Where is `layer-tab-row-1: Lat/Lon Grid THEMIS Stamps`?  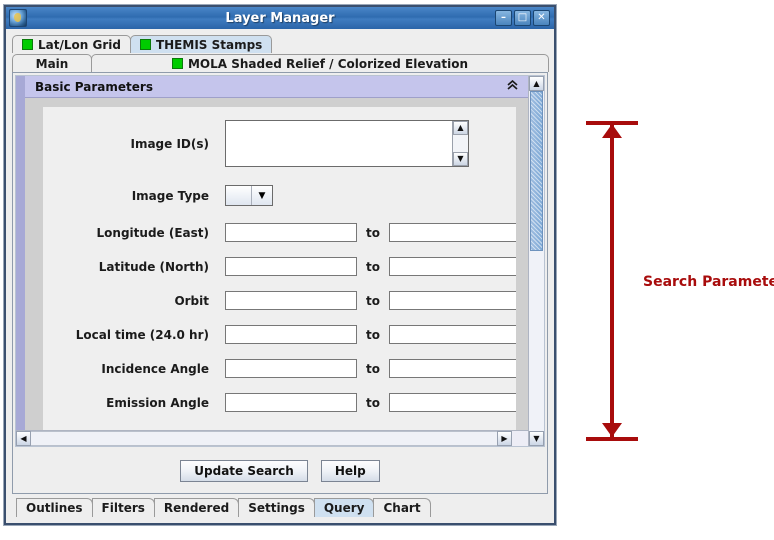 layer-tab-row-1: Lat/Lon Grid THEMIS Stamps is located at coordinates (280, 43).